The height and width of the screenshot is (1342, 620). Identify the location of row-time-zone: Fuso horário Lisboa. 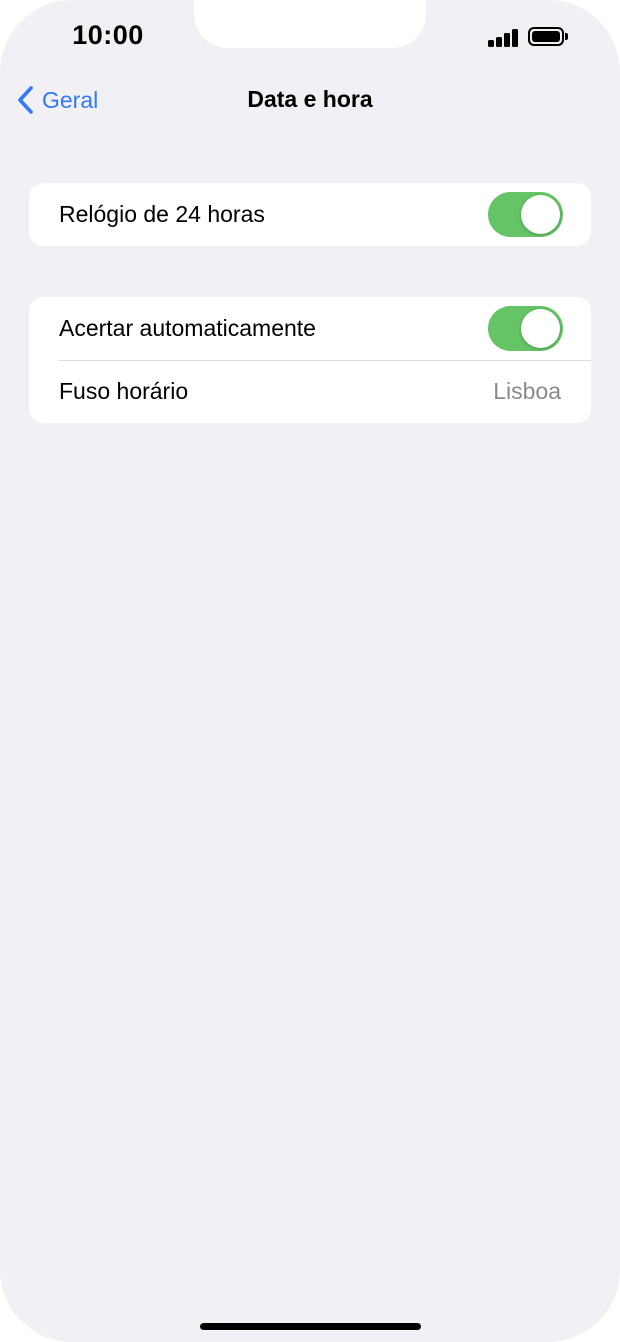
(310, 391).